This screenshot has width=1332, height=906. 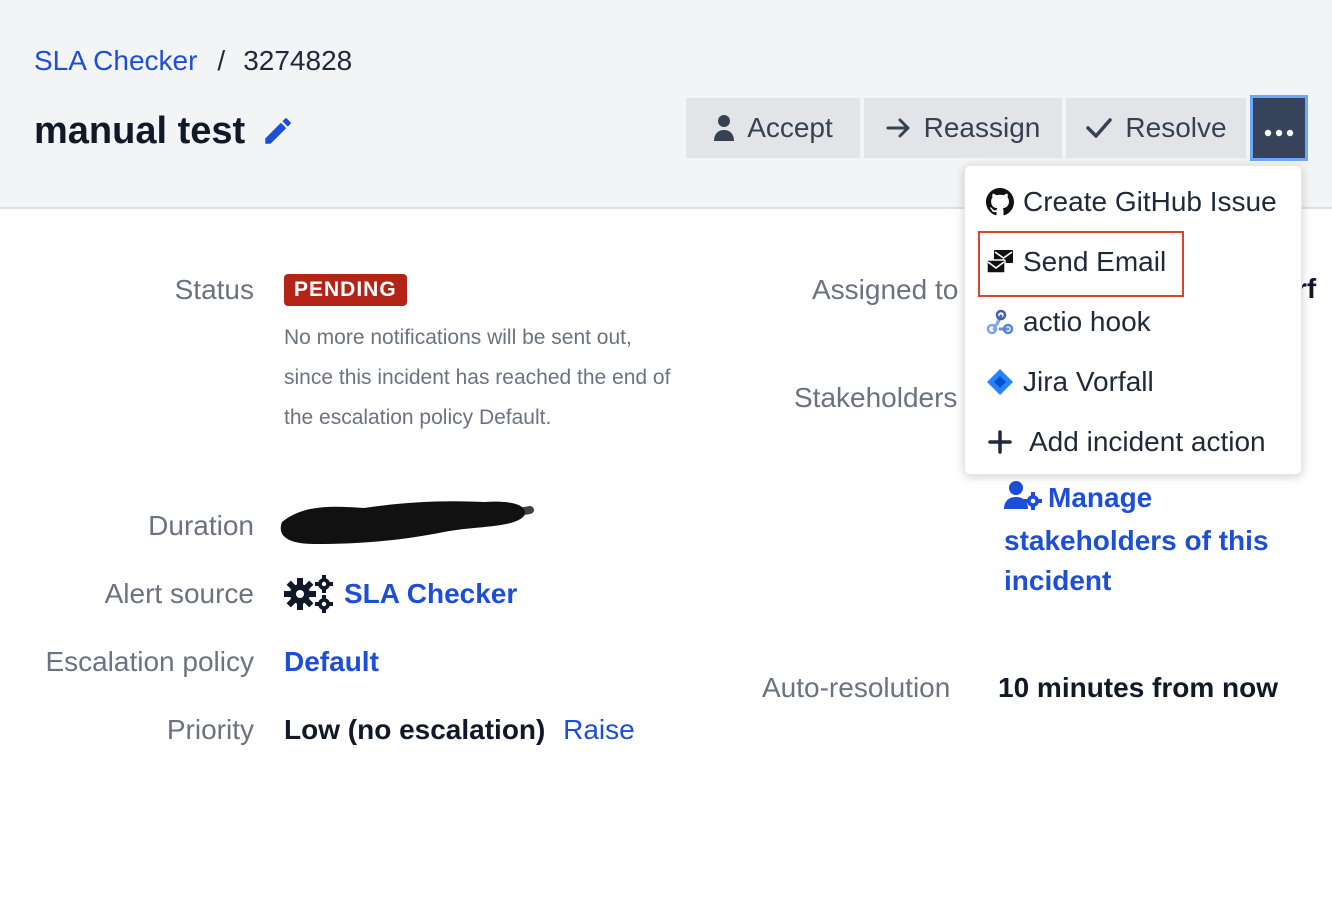 I want to click on menu-item-actio-hook: actio hook, so click(x=1068, y=322).